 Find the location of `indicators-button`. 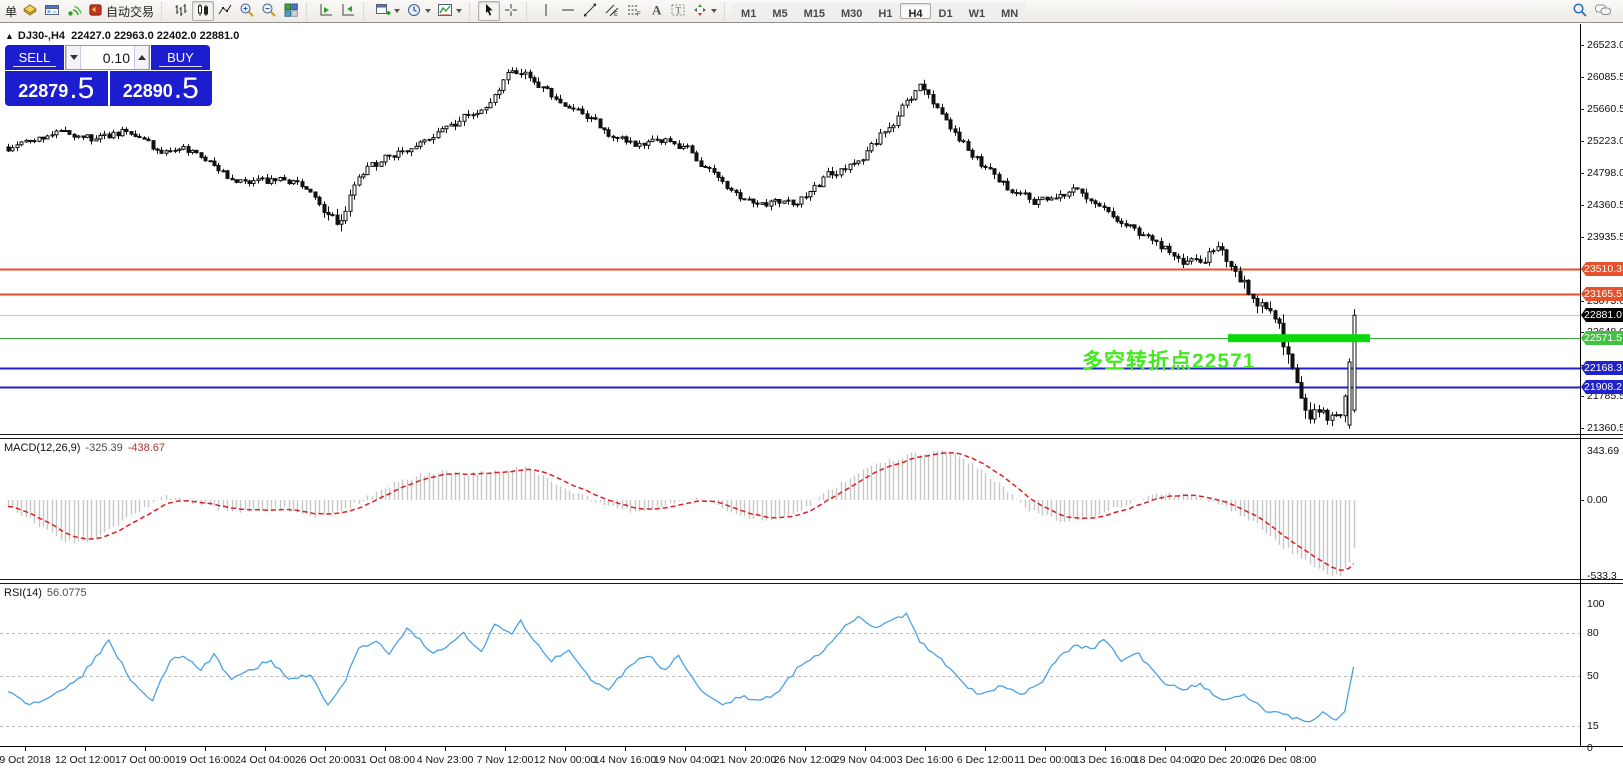

indicators-button is located at coordinates (449, 11).